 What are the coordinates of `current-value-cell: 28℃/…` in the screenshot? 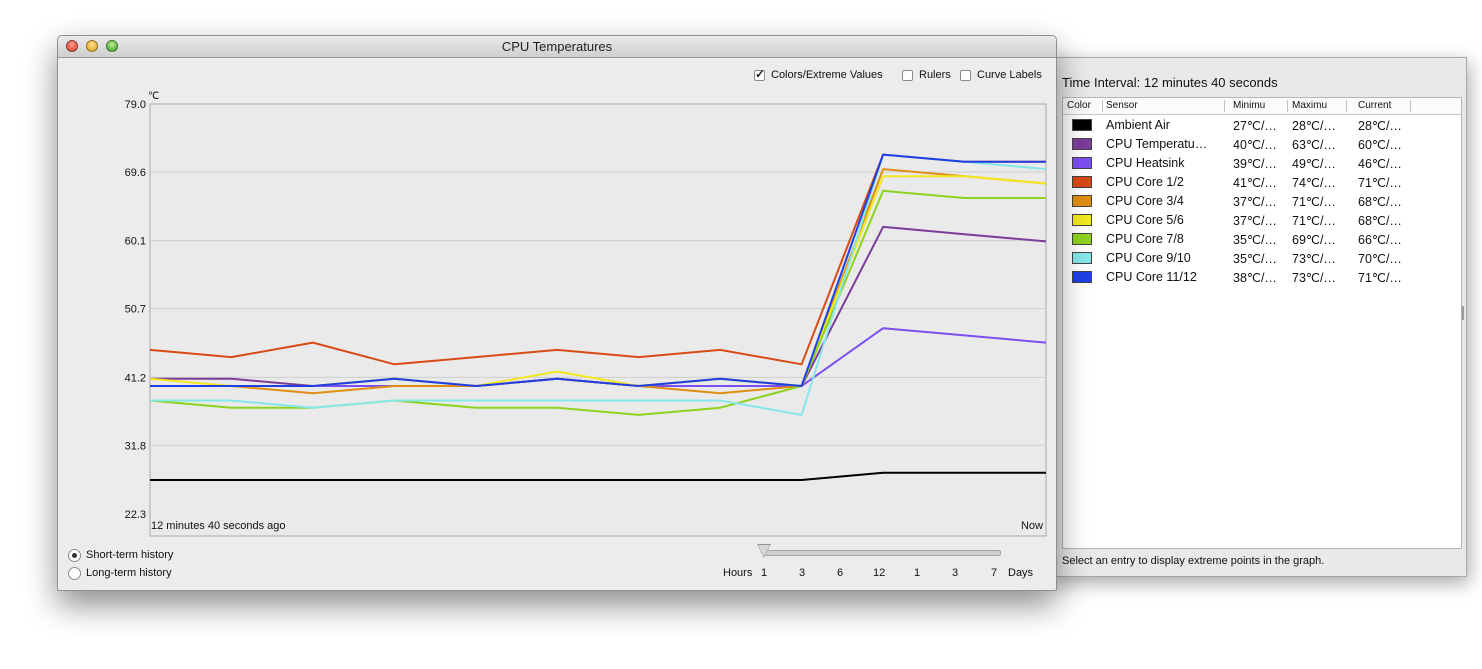 It's located at (1380, 126).